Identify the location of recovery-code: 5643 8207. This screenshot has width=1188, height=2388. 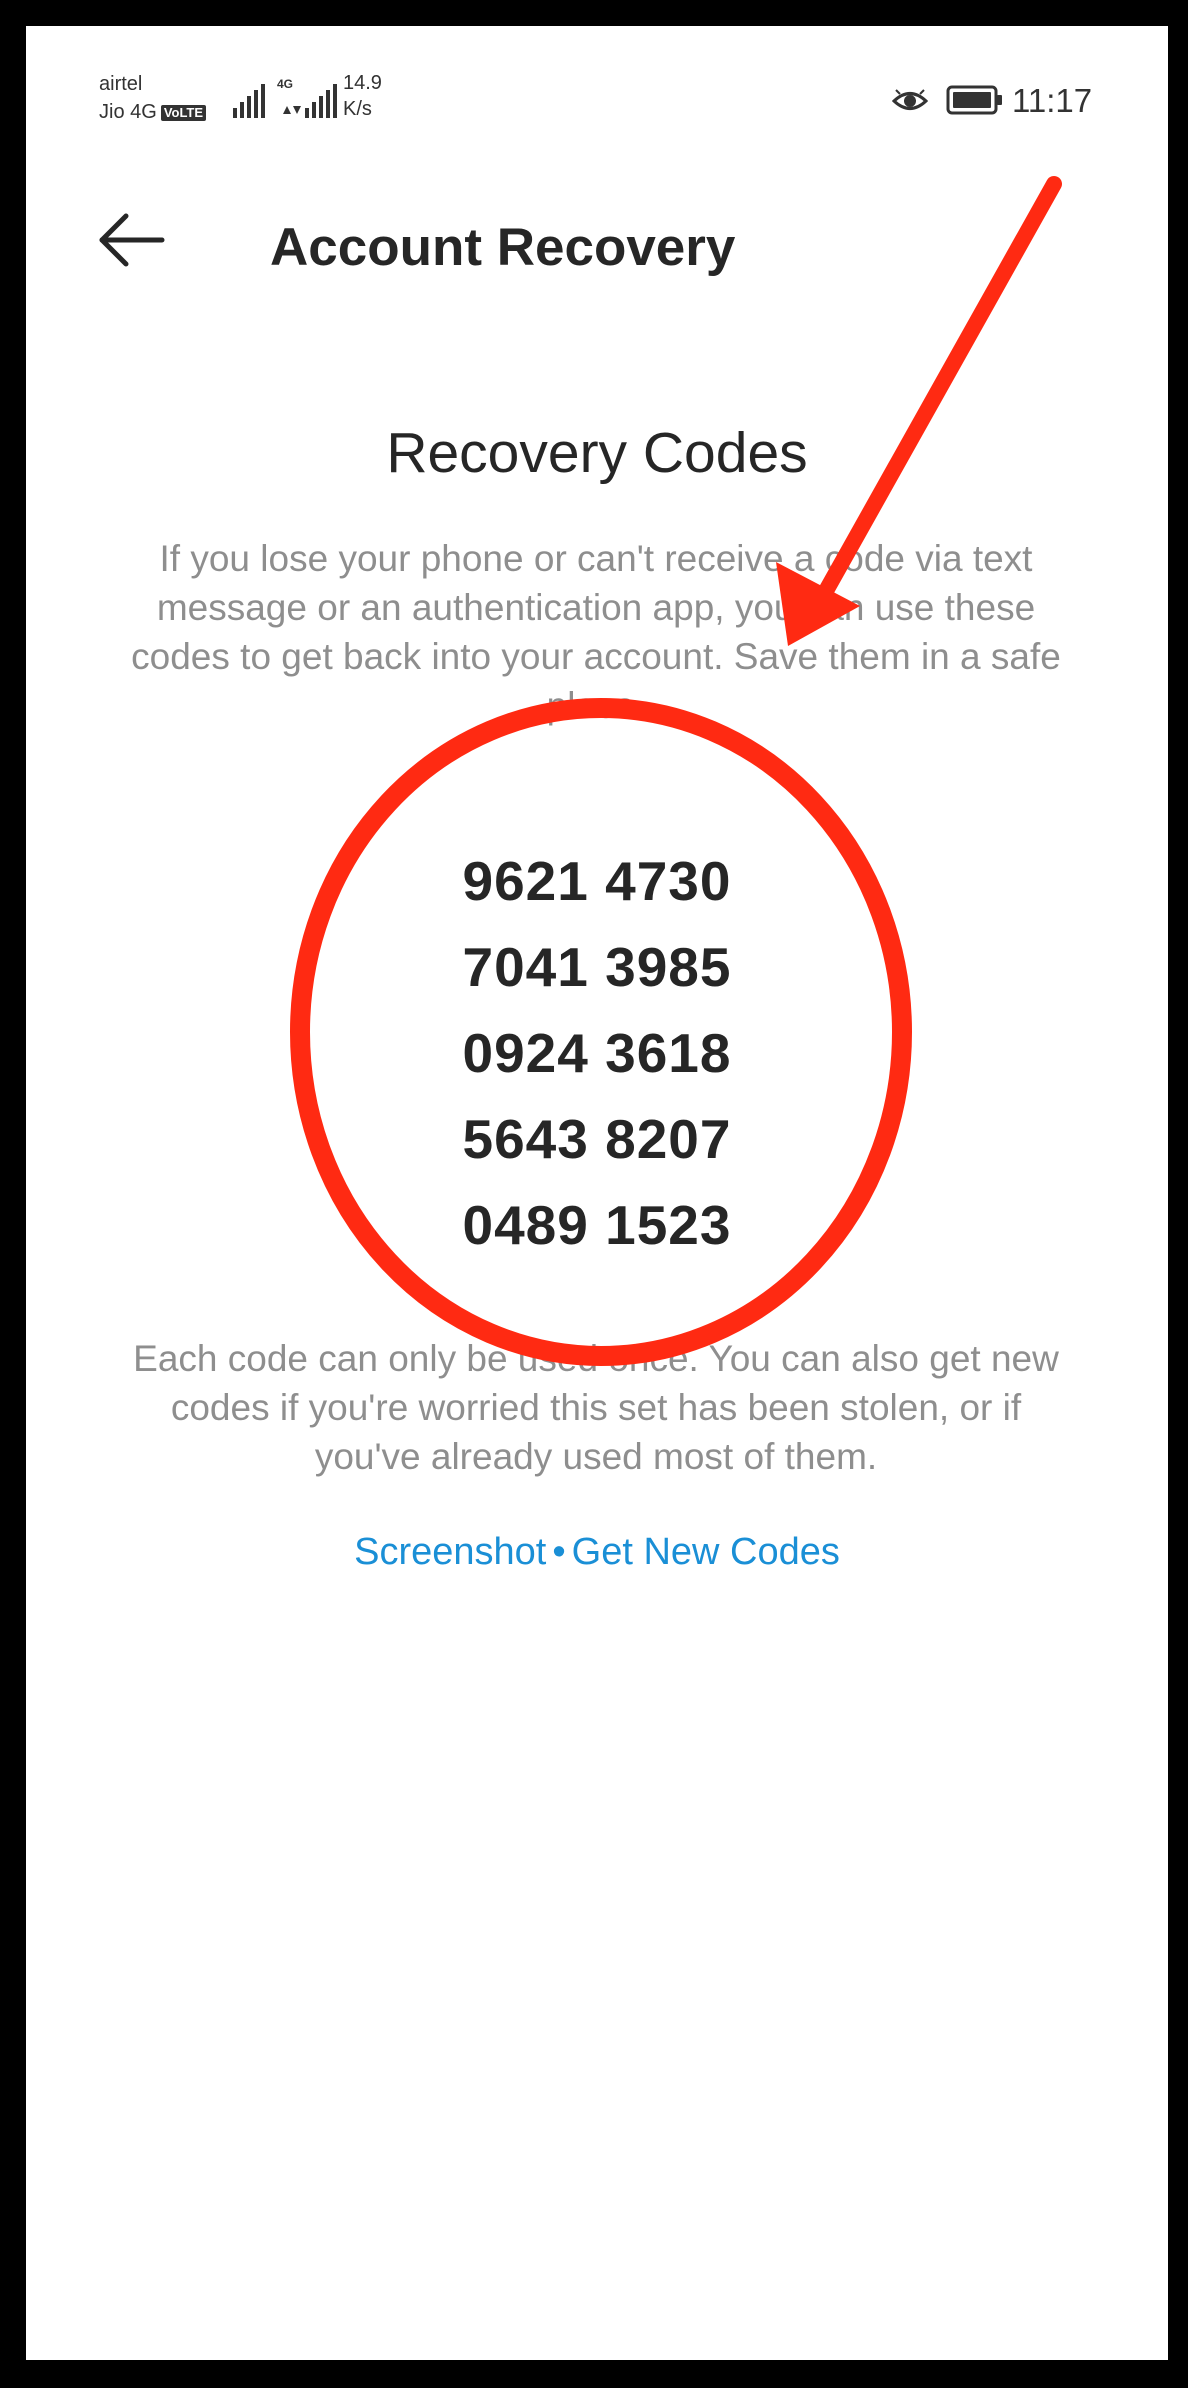
(597, 1139).